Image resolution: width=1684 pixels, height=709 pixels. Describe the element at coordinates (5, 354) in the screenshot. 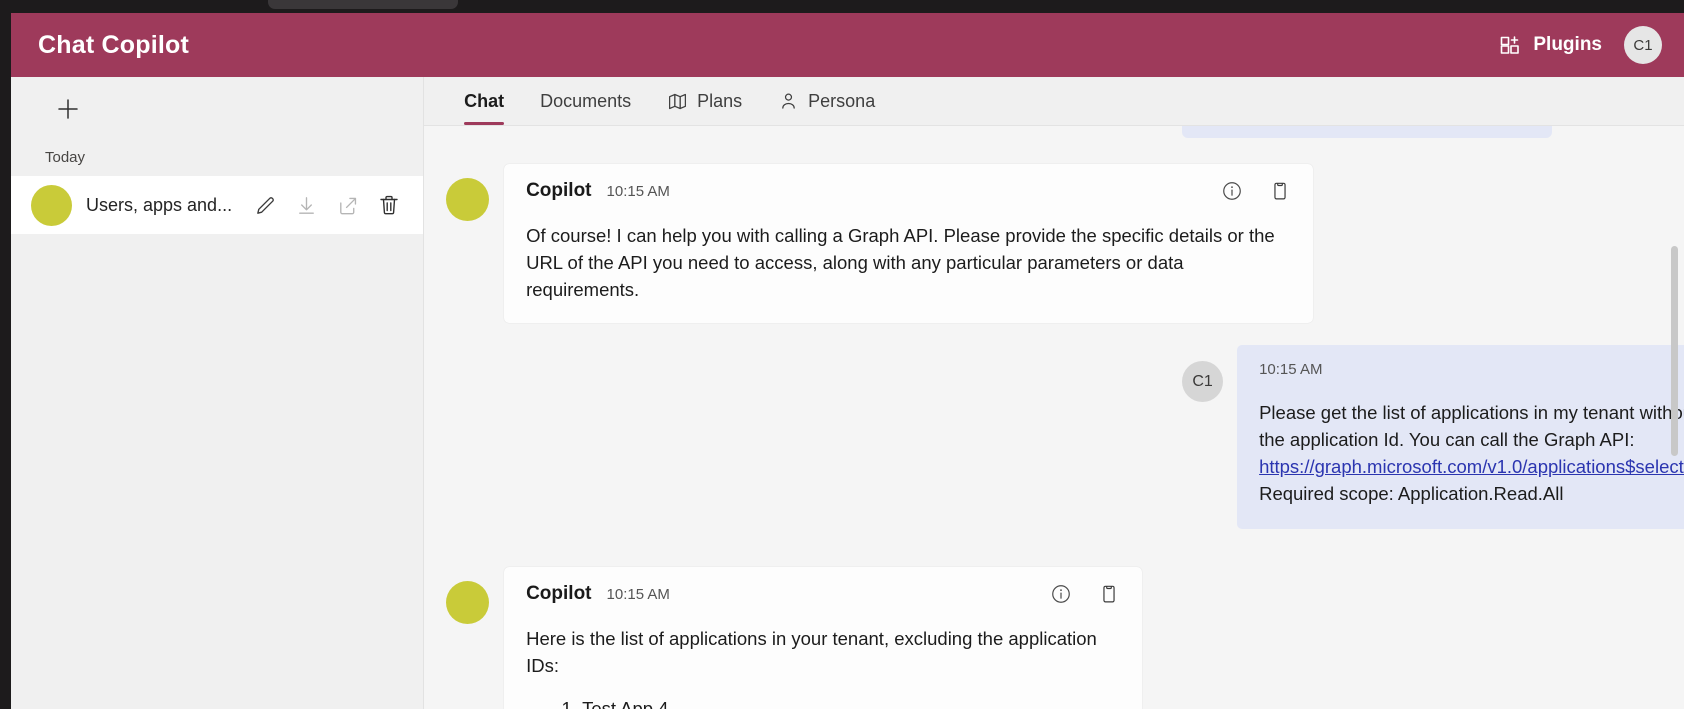

I see `desktop-left-strip` at that location.